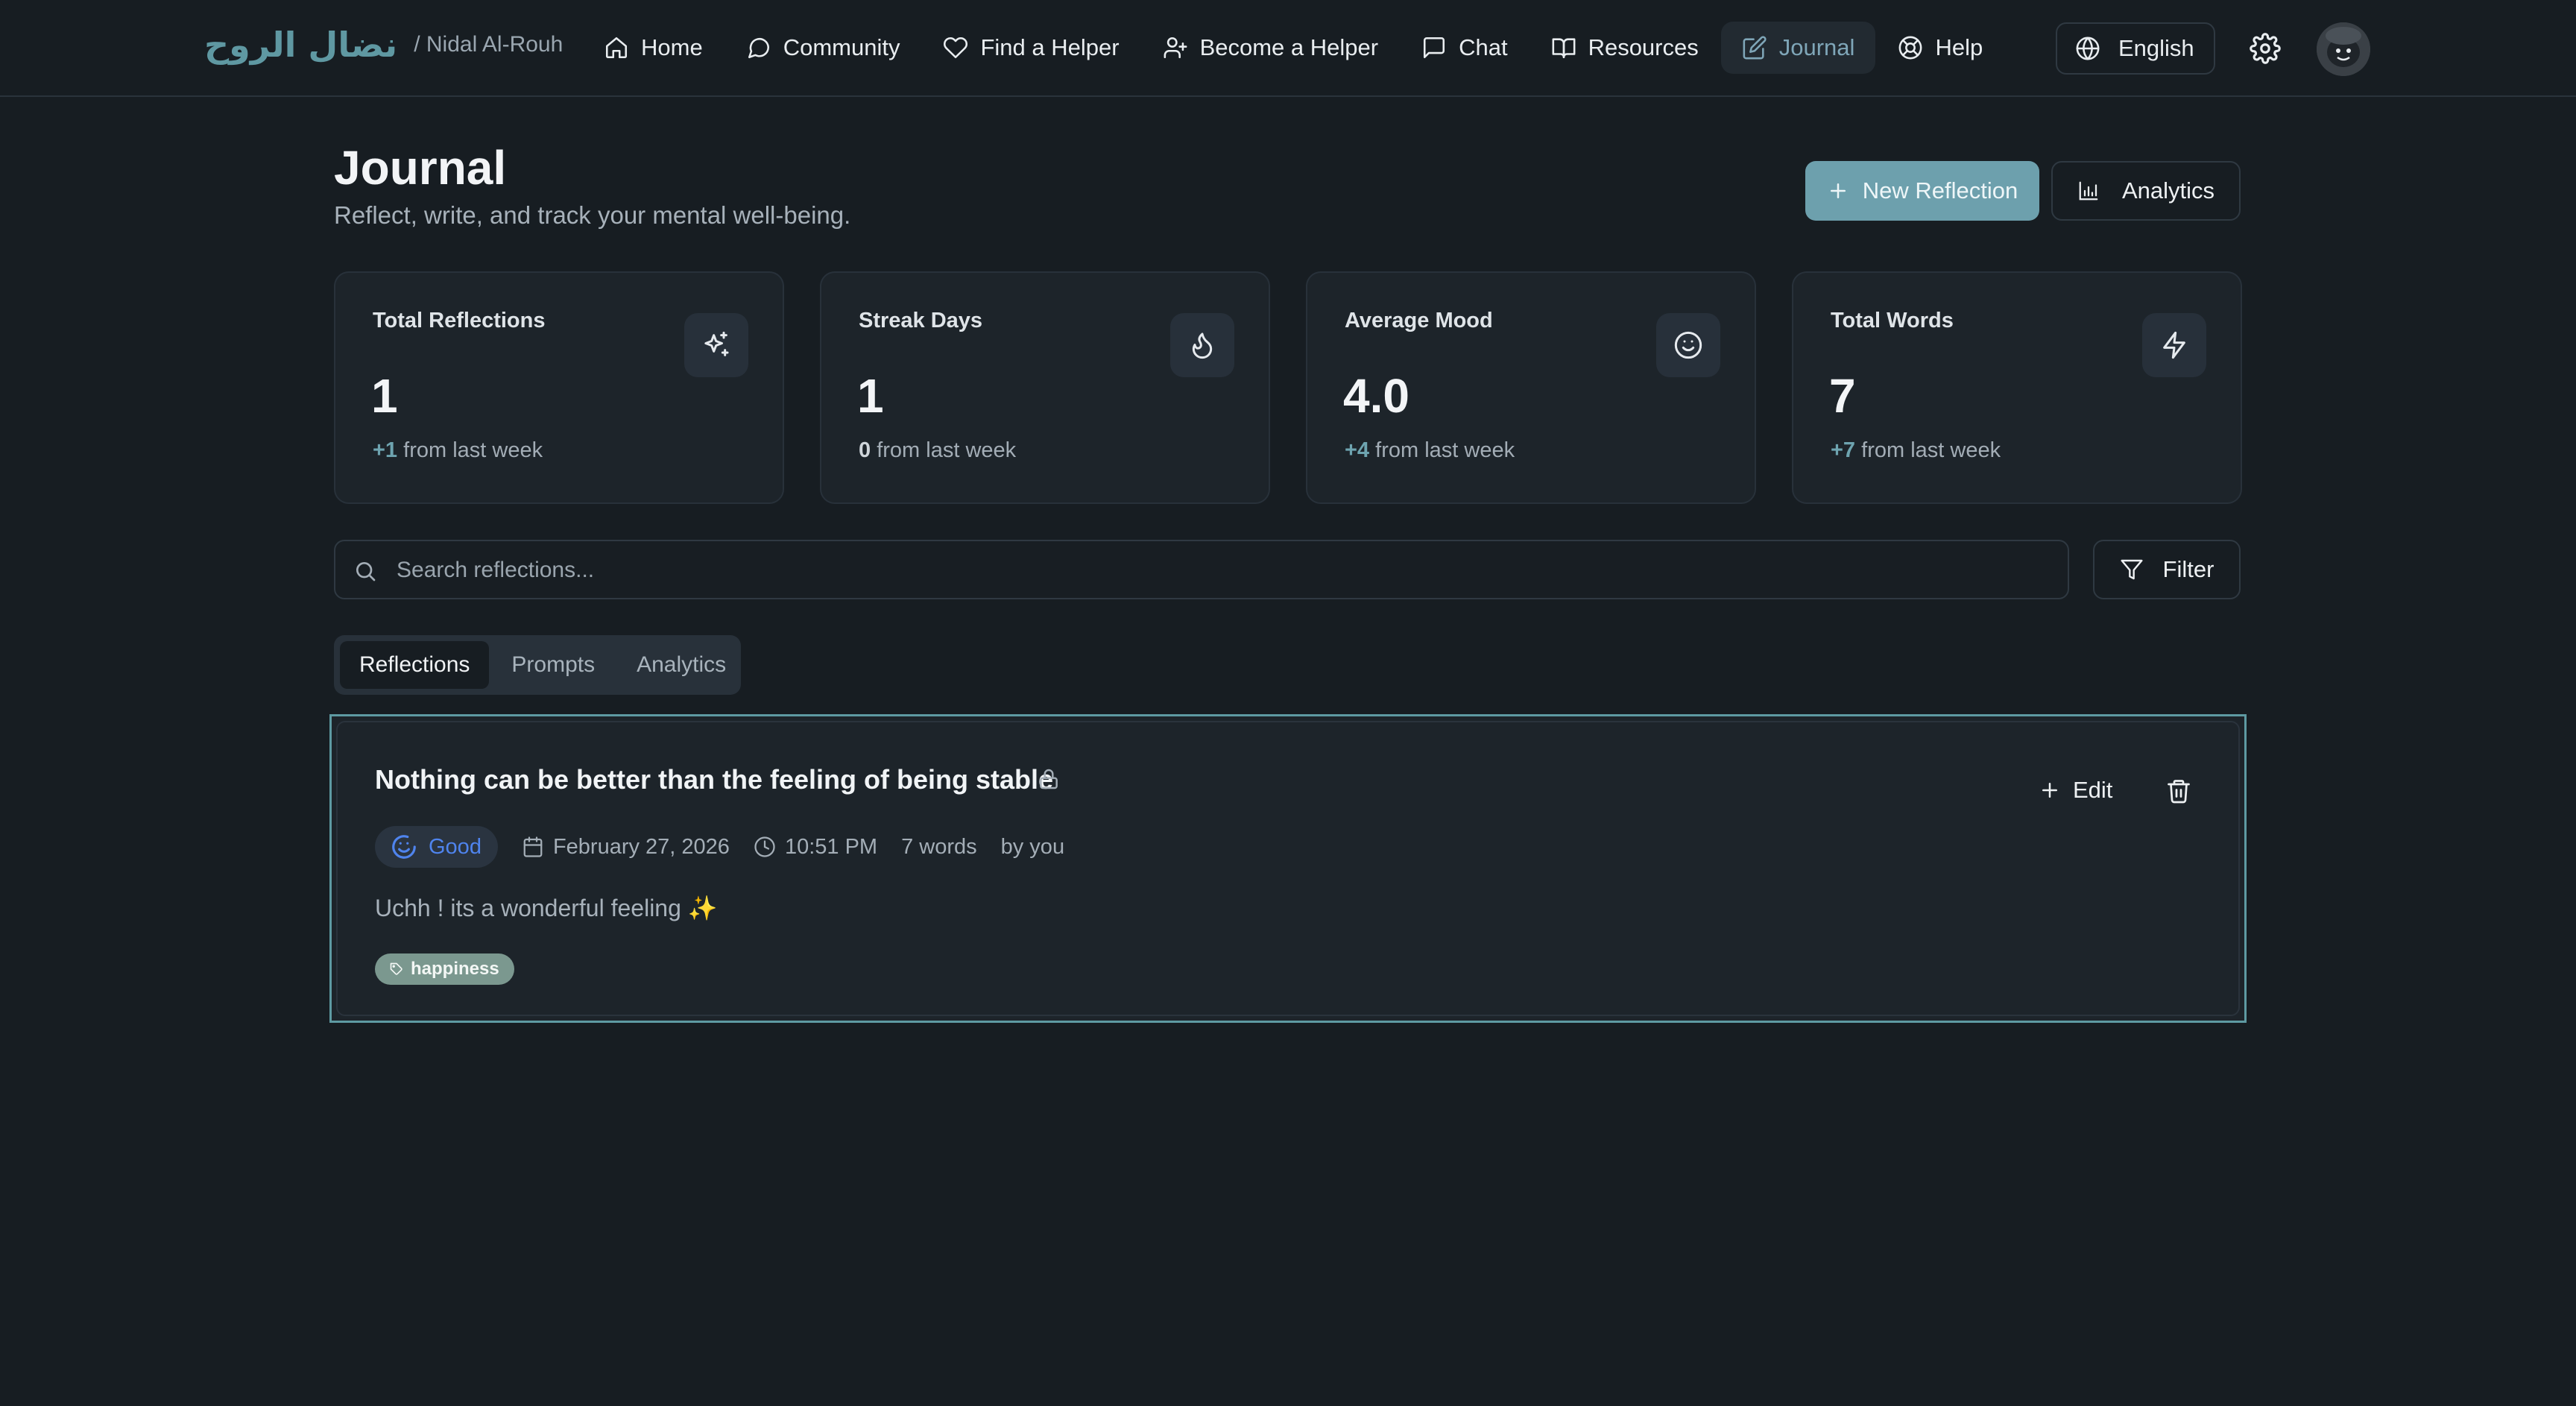  What do you see at coordinates (1531, 387) in the screenshot?
I see `stat-card-average-mood: Average Mood 4.0 +4 from last week` at bounding box center [1531, 387].